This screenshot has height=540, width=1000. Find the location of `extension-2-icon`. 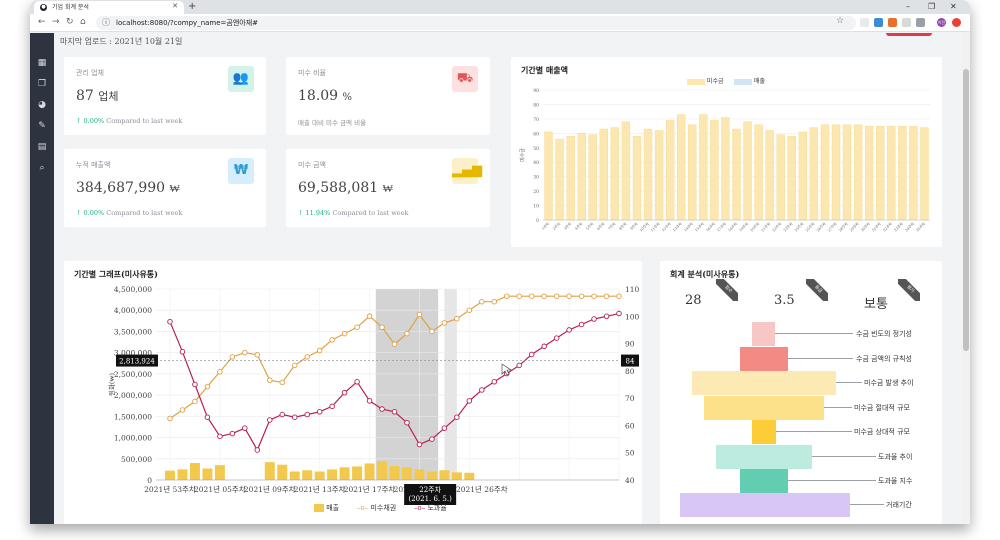

extension-2-icon is located at coordinates (878, 22).